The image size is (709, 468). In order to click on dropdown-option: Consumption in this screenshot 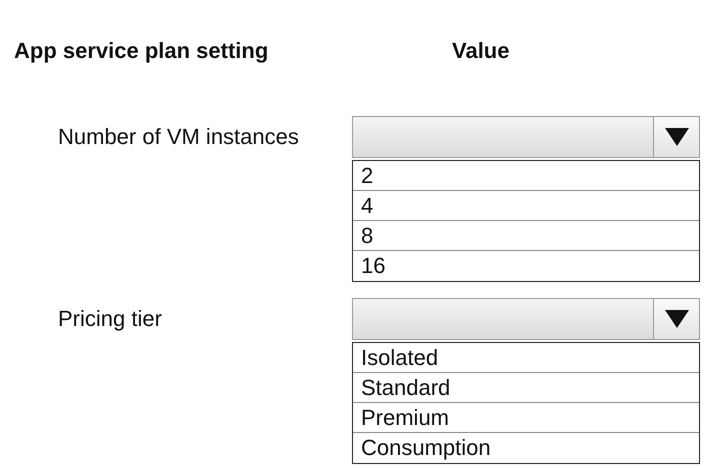, I will do `click(526, 448)`.